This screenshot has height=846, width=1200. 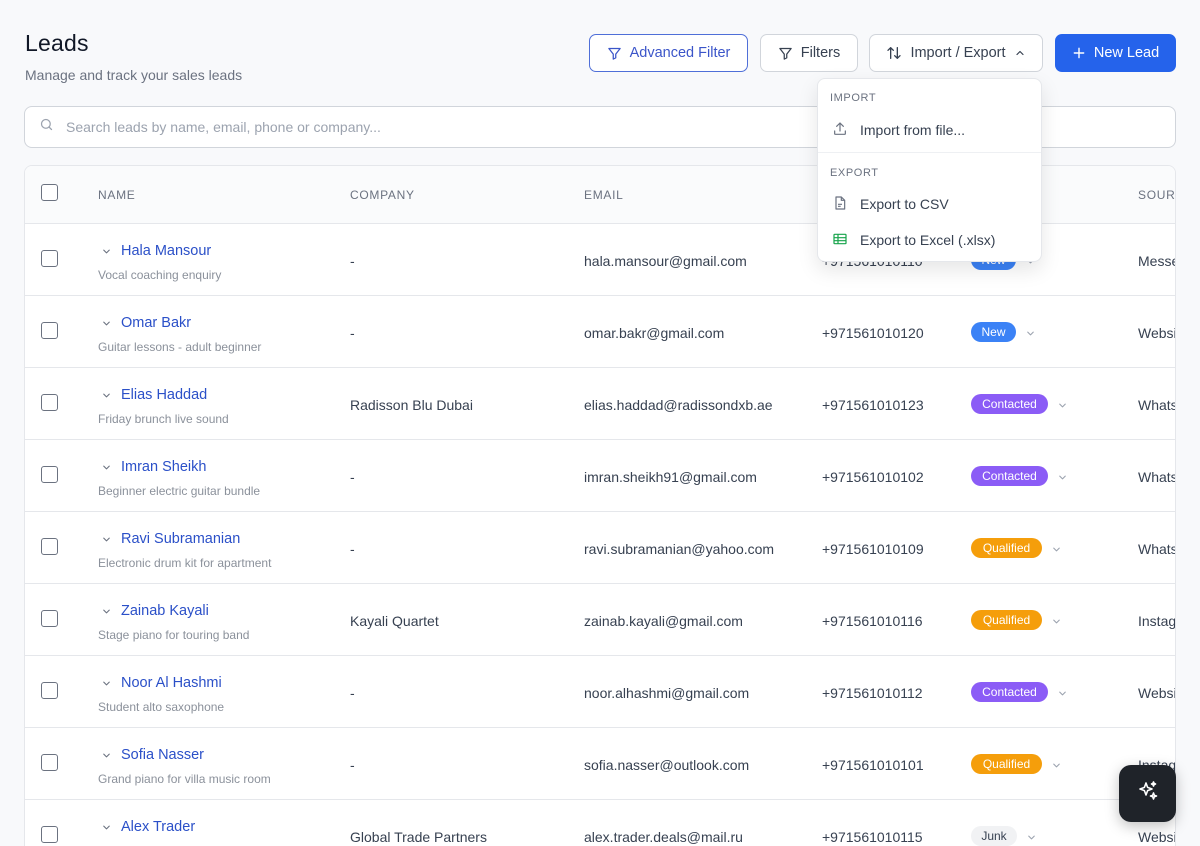 I want to click on lead-name-link: Hala Mansour, so click(x=166, y=251).